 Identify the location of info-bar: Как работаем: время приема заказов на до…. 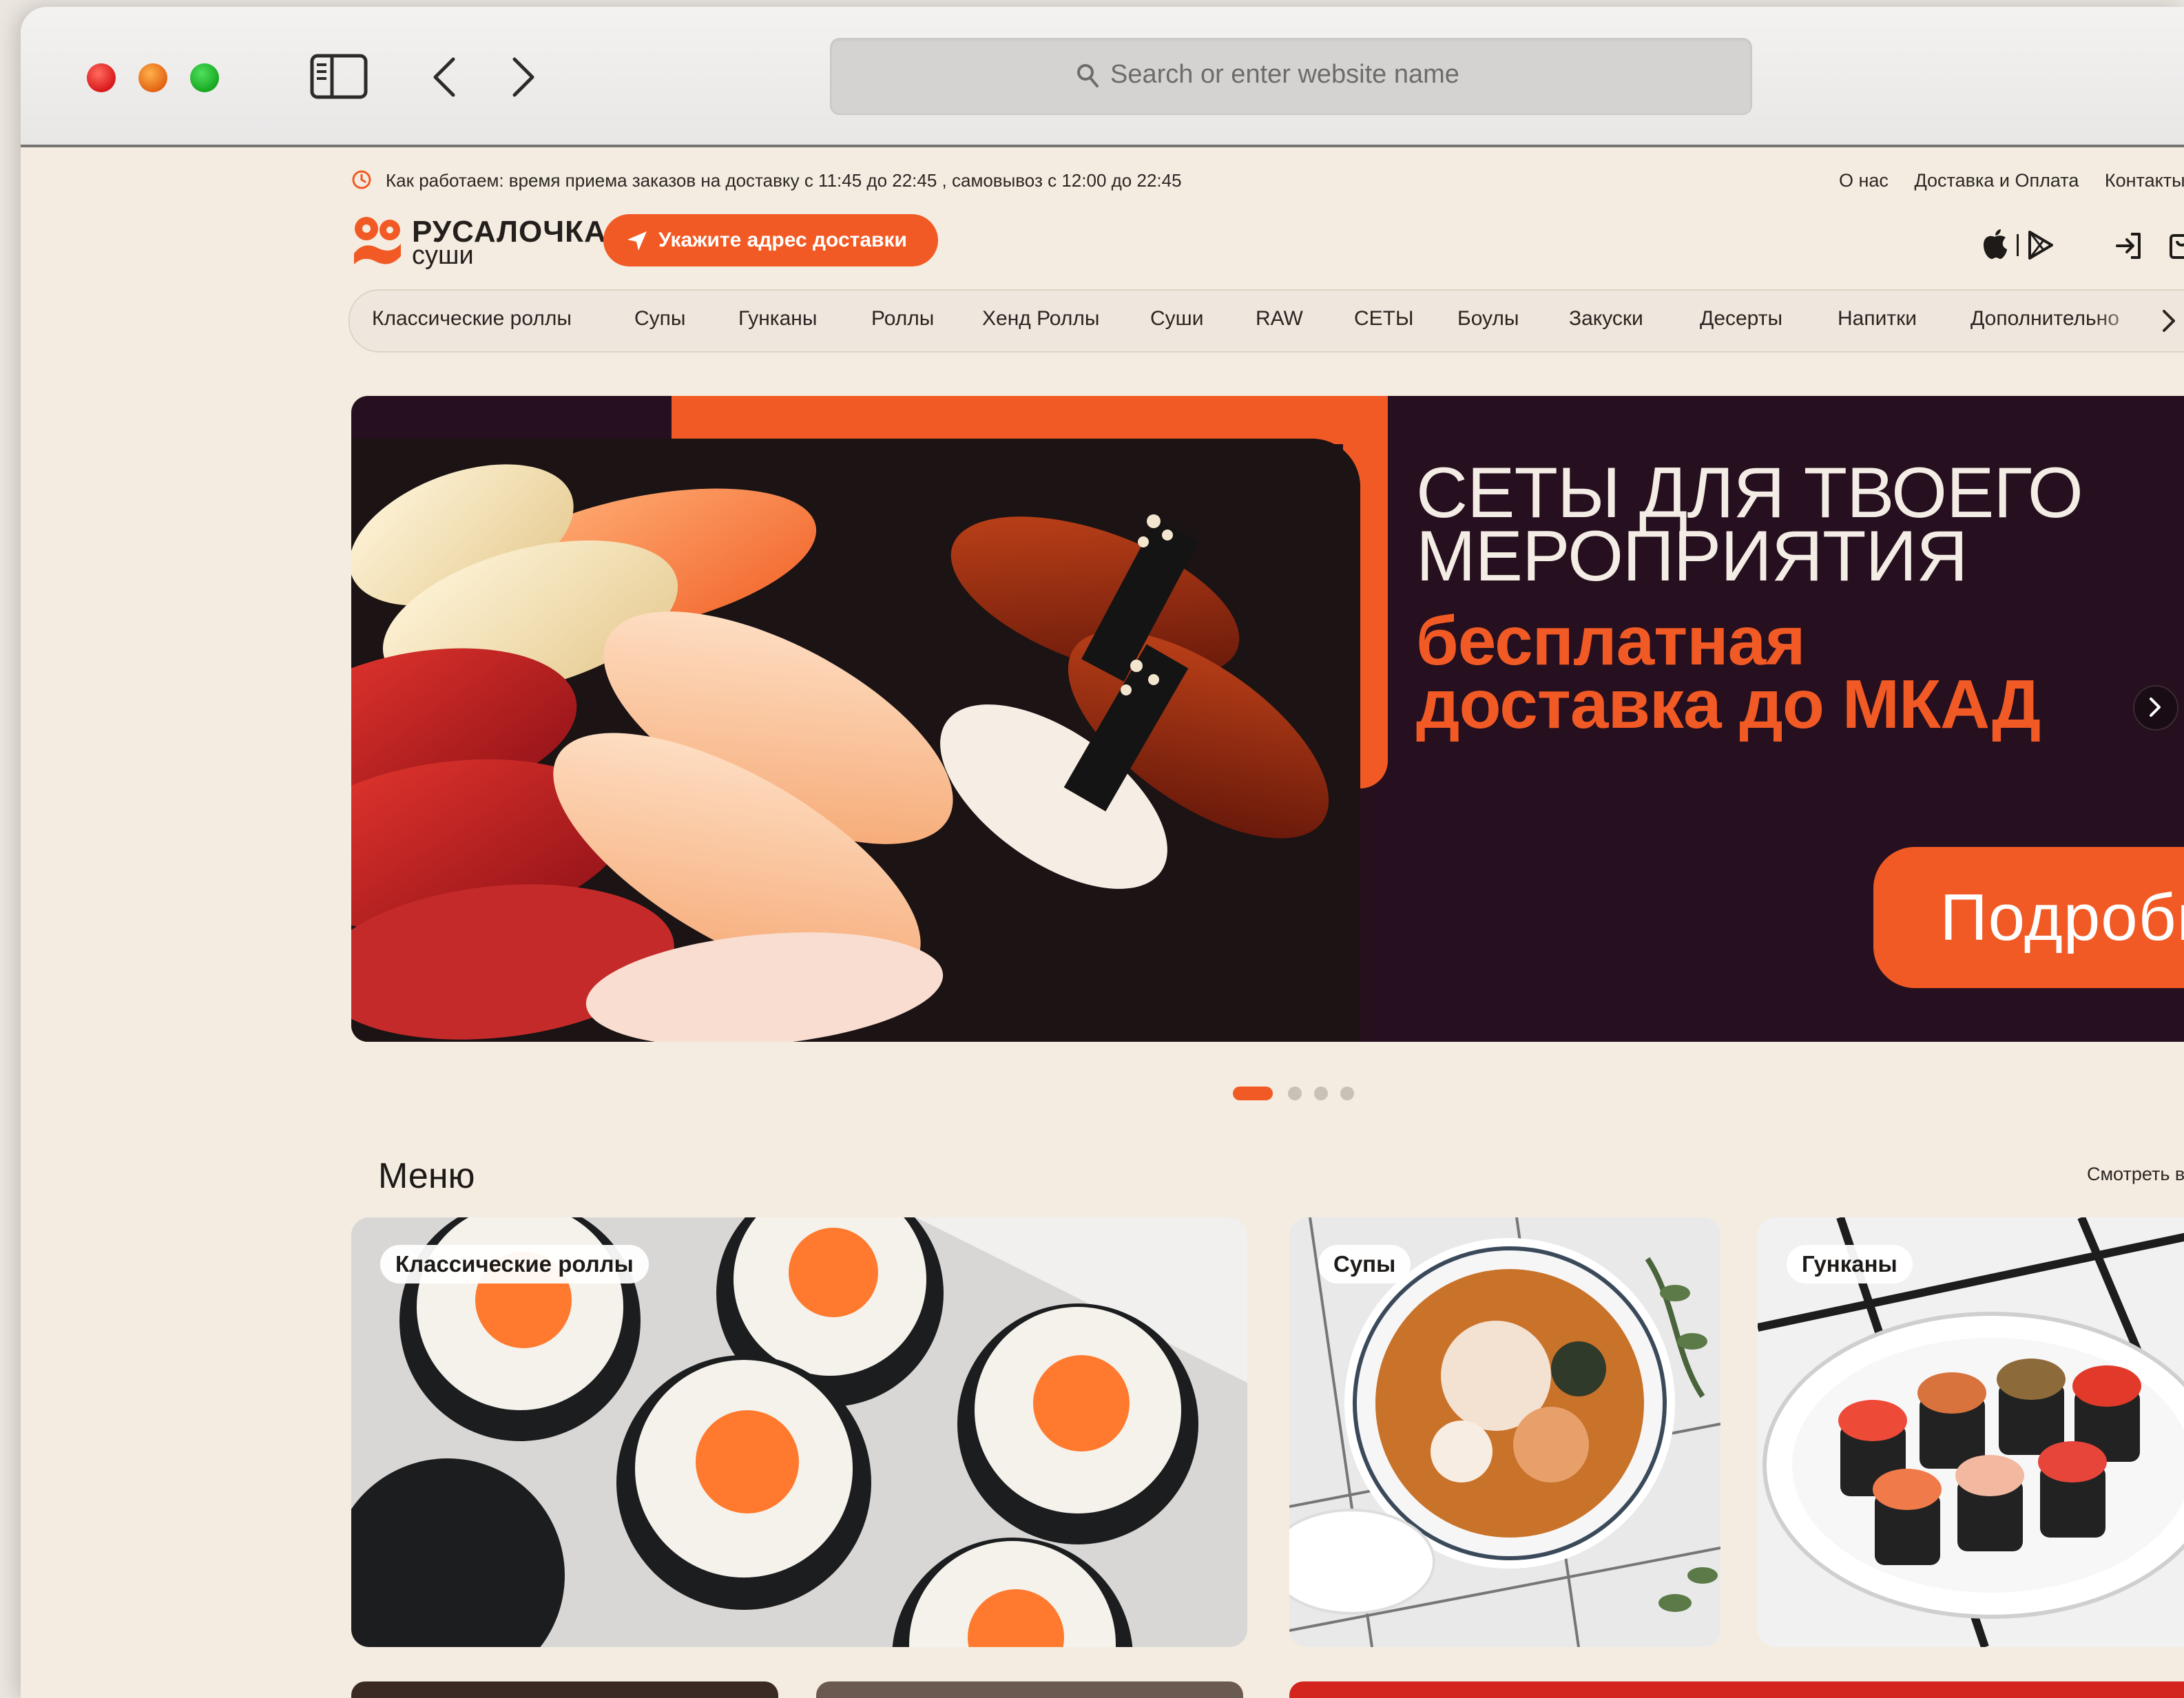
(1102, 179).